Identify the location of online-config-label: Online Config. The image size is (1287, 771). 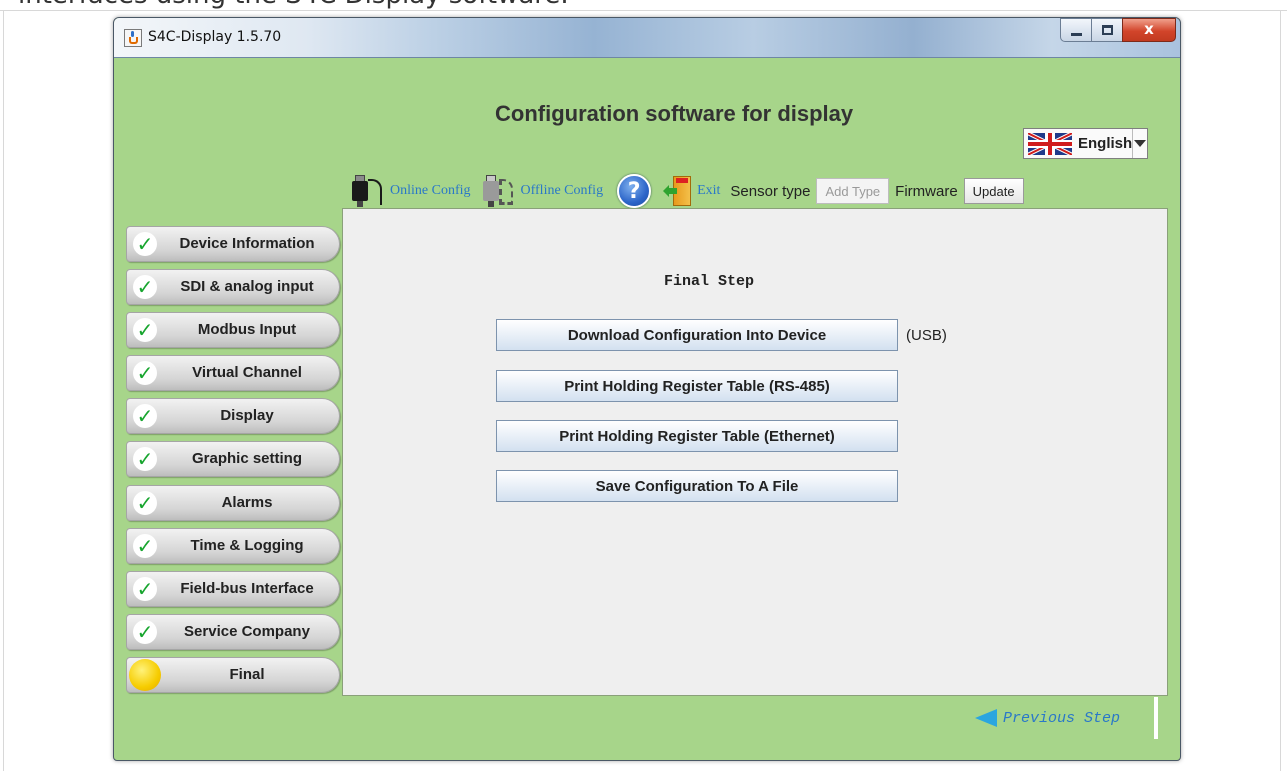
(430, 190).